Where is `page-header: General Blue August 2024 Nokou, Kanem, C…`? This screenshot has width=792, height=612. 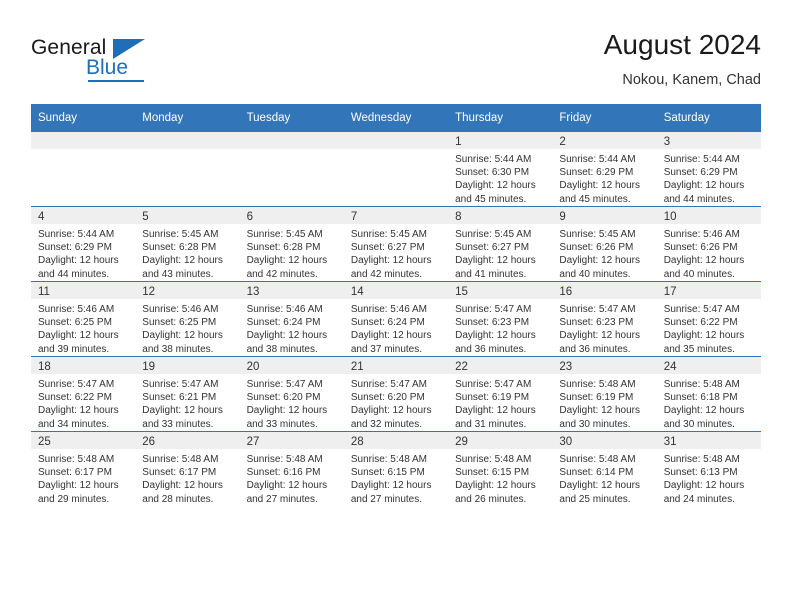 page-header: General Blue August 2024 Nokou, Kanem, C… is located at coordinates (396, 62).